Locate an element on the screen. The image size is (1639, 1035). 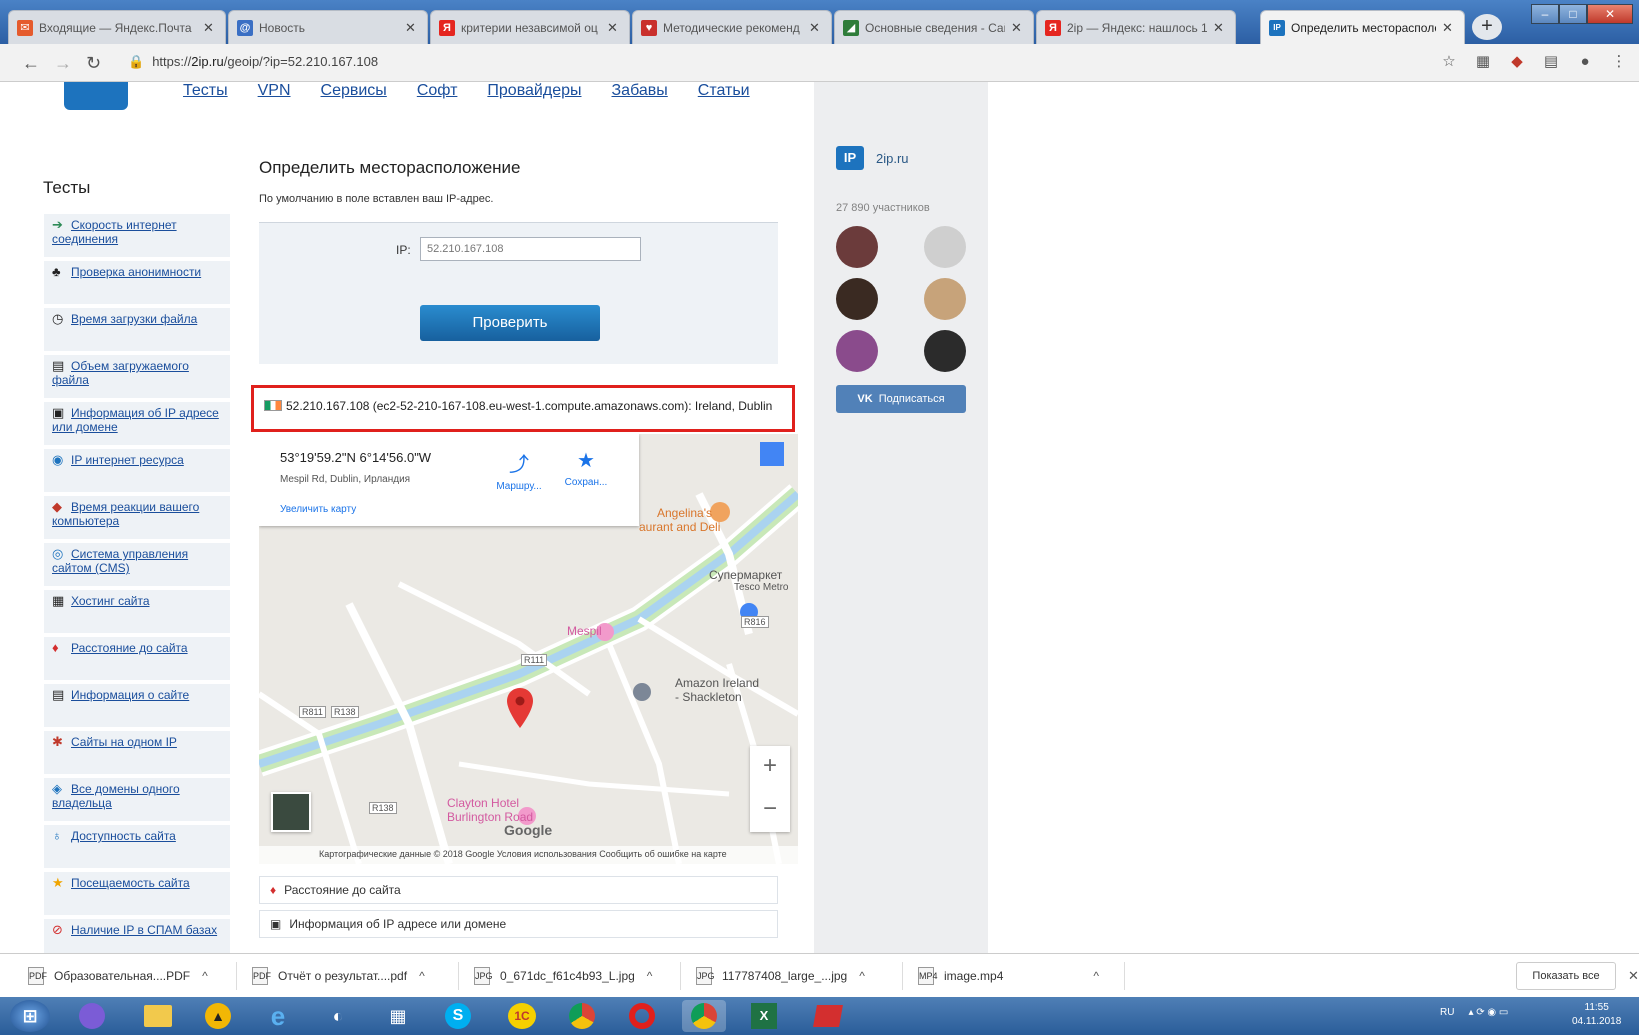
nav-software: Софт is located at coordinates (437, 91).